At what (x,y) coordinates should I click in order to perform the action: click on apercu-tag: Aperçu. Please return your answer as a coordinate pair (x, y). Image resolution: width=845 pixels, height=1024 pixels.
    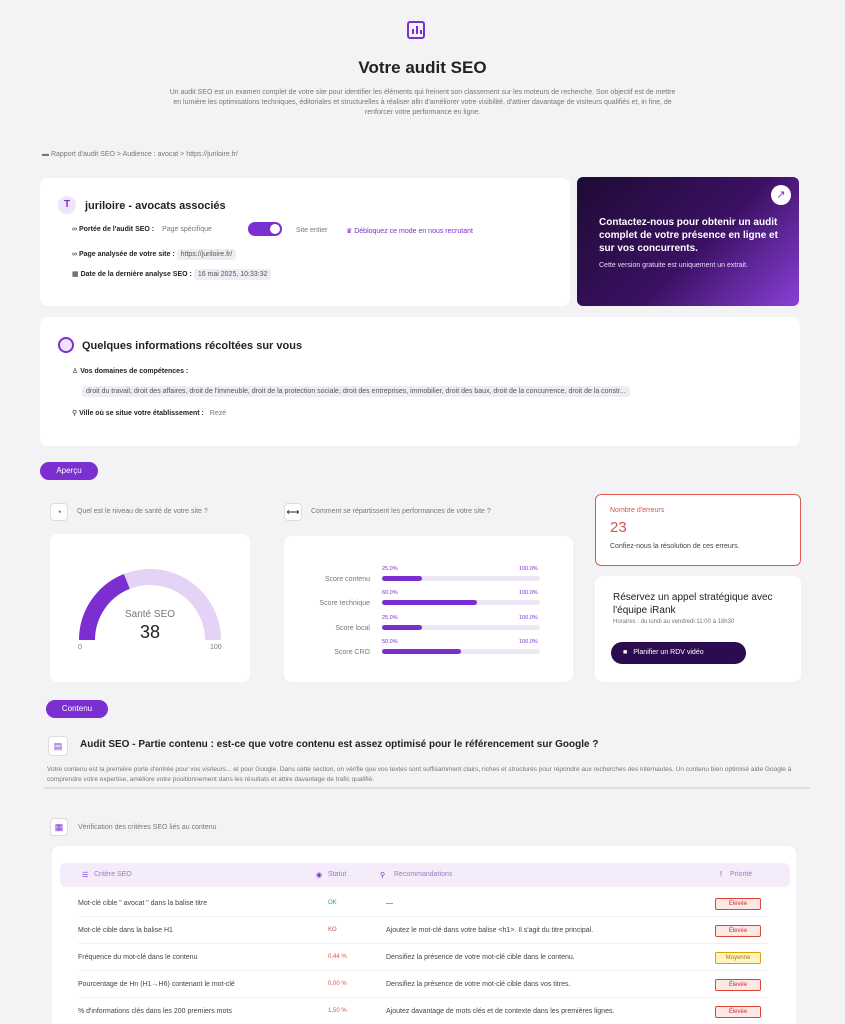
    Looking at the image, I should click on (69, 471).